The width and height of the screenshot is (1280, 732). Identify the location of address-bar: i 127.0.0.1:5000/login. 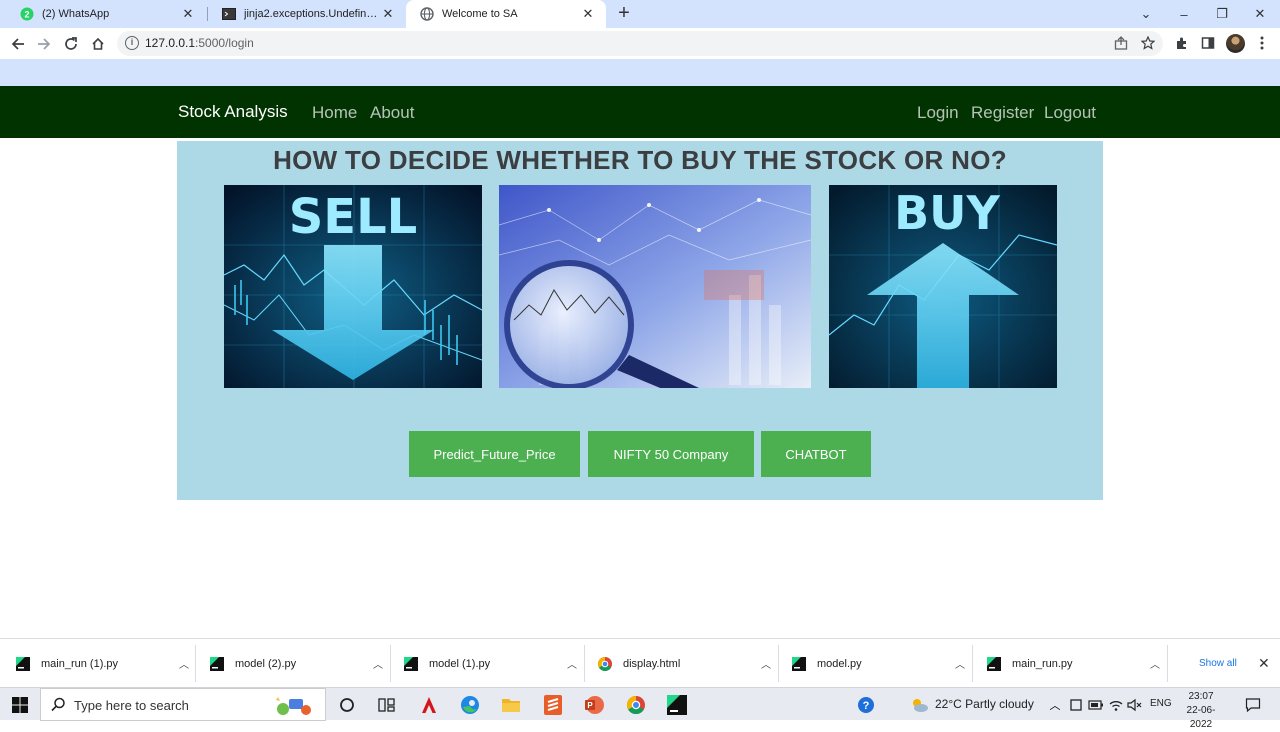
(640, 43).